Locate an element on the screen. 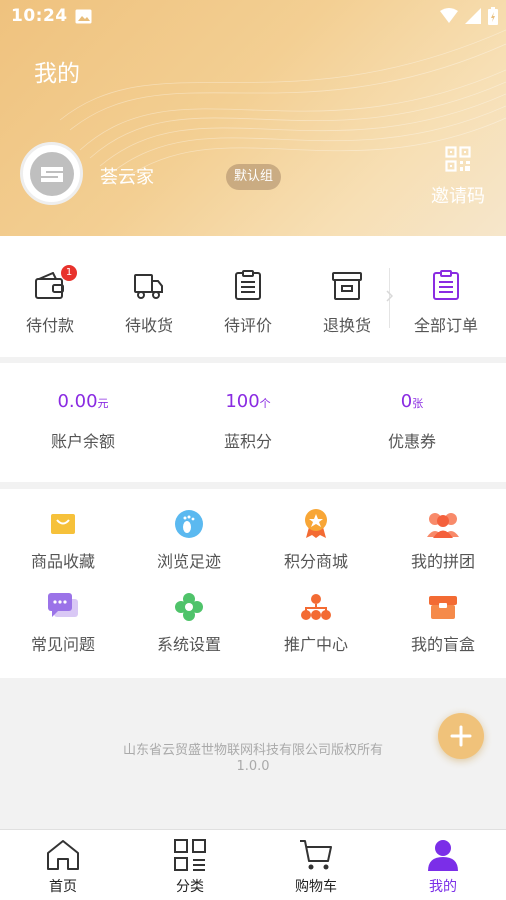 The width and height of the screenshot is (506, 900). tab-cart: 购物车 is located at coordinates (316, 867).